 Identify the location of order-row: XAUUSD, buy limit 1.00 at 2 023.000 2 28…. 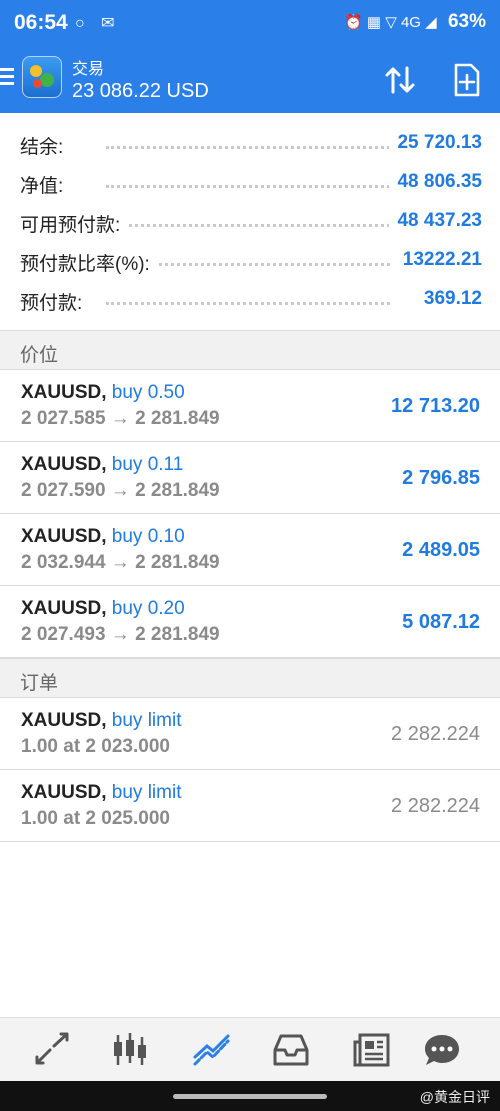
(250, 734).